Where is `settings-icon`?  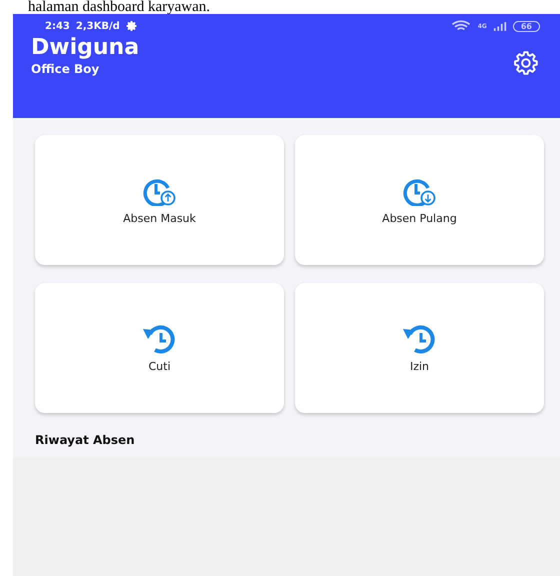 settings-icon is located at coordinates (527, 63).